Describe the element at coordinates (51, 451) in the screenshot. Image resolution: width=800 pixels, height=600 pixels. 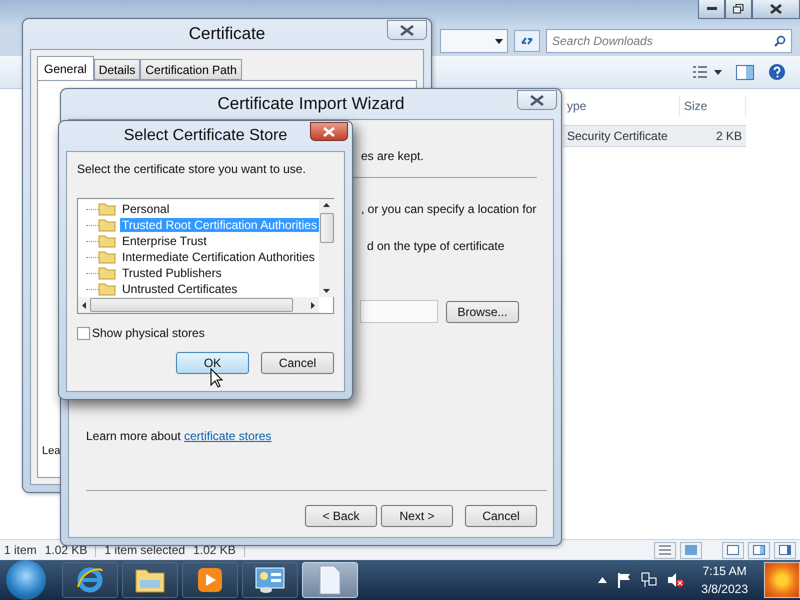
I see `learn-more-text: Lea` at that location.